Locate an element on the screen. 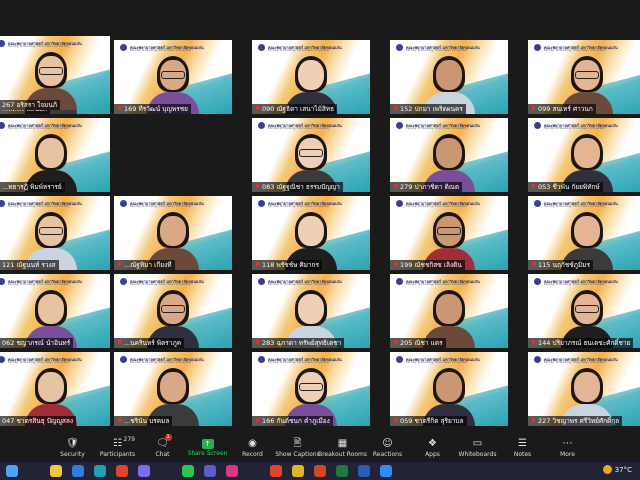  mail-icon is located at coordinates (78, 471).